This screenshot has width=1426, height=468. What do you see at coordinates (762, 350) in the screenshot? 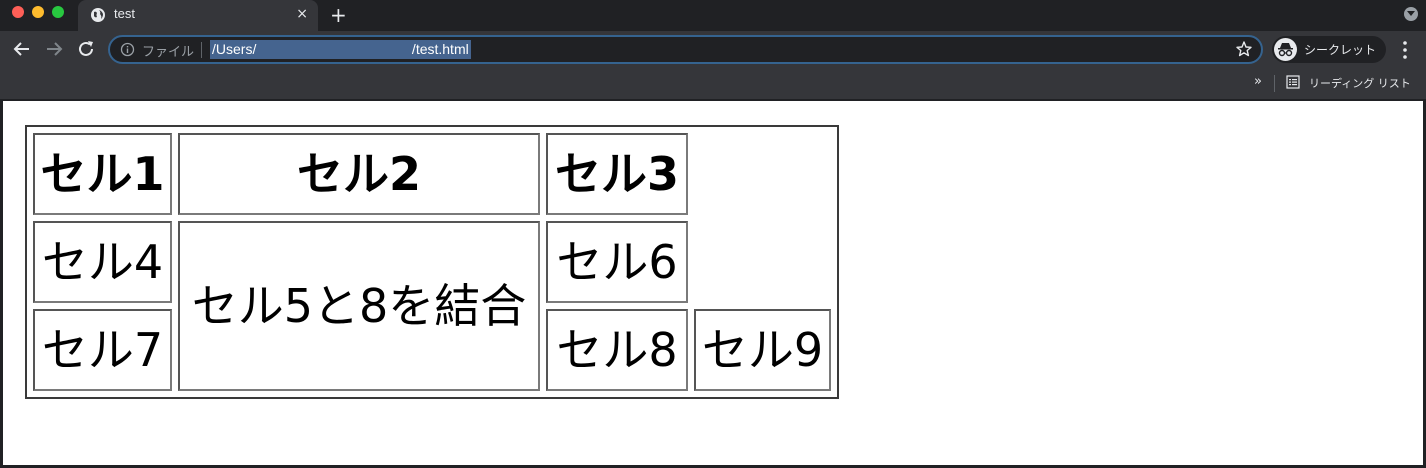
I see `table-cell: セル9` at bounding box center [762, 350].